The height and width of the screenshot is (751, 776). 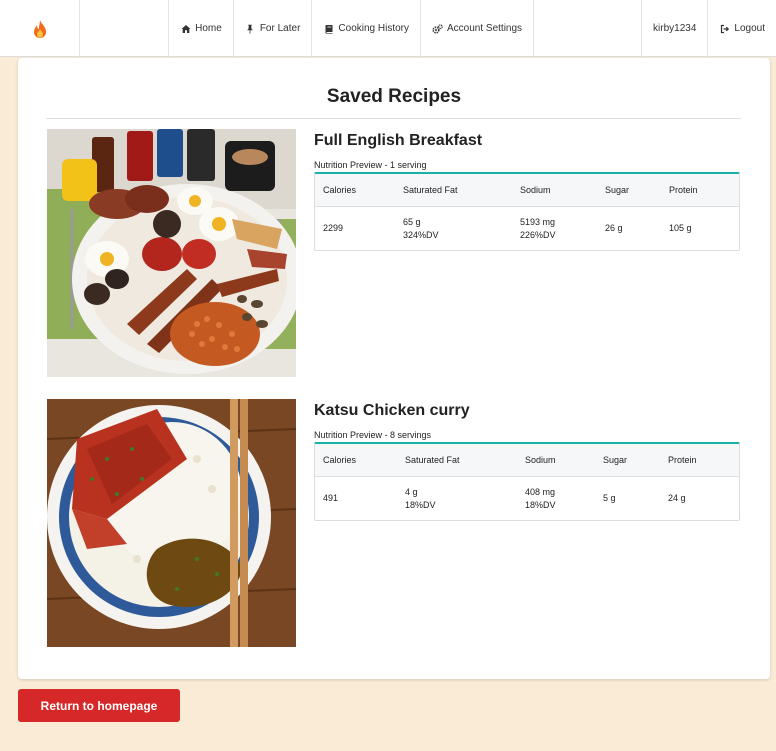 I want to click on sodium-value: 5193 mg 226%DV, so click(x=554, y=229).